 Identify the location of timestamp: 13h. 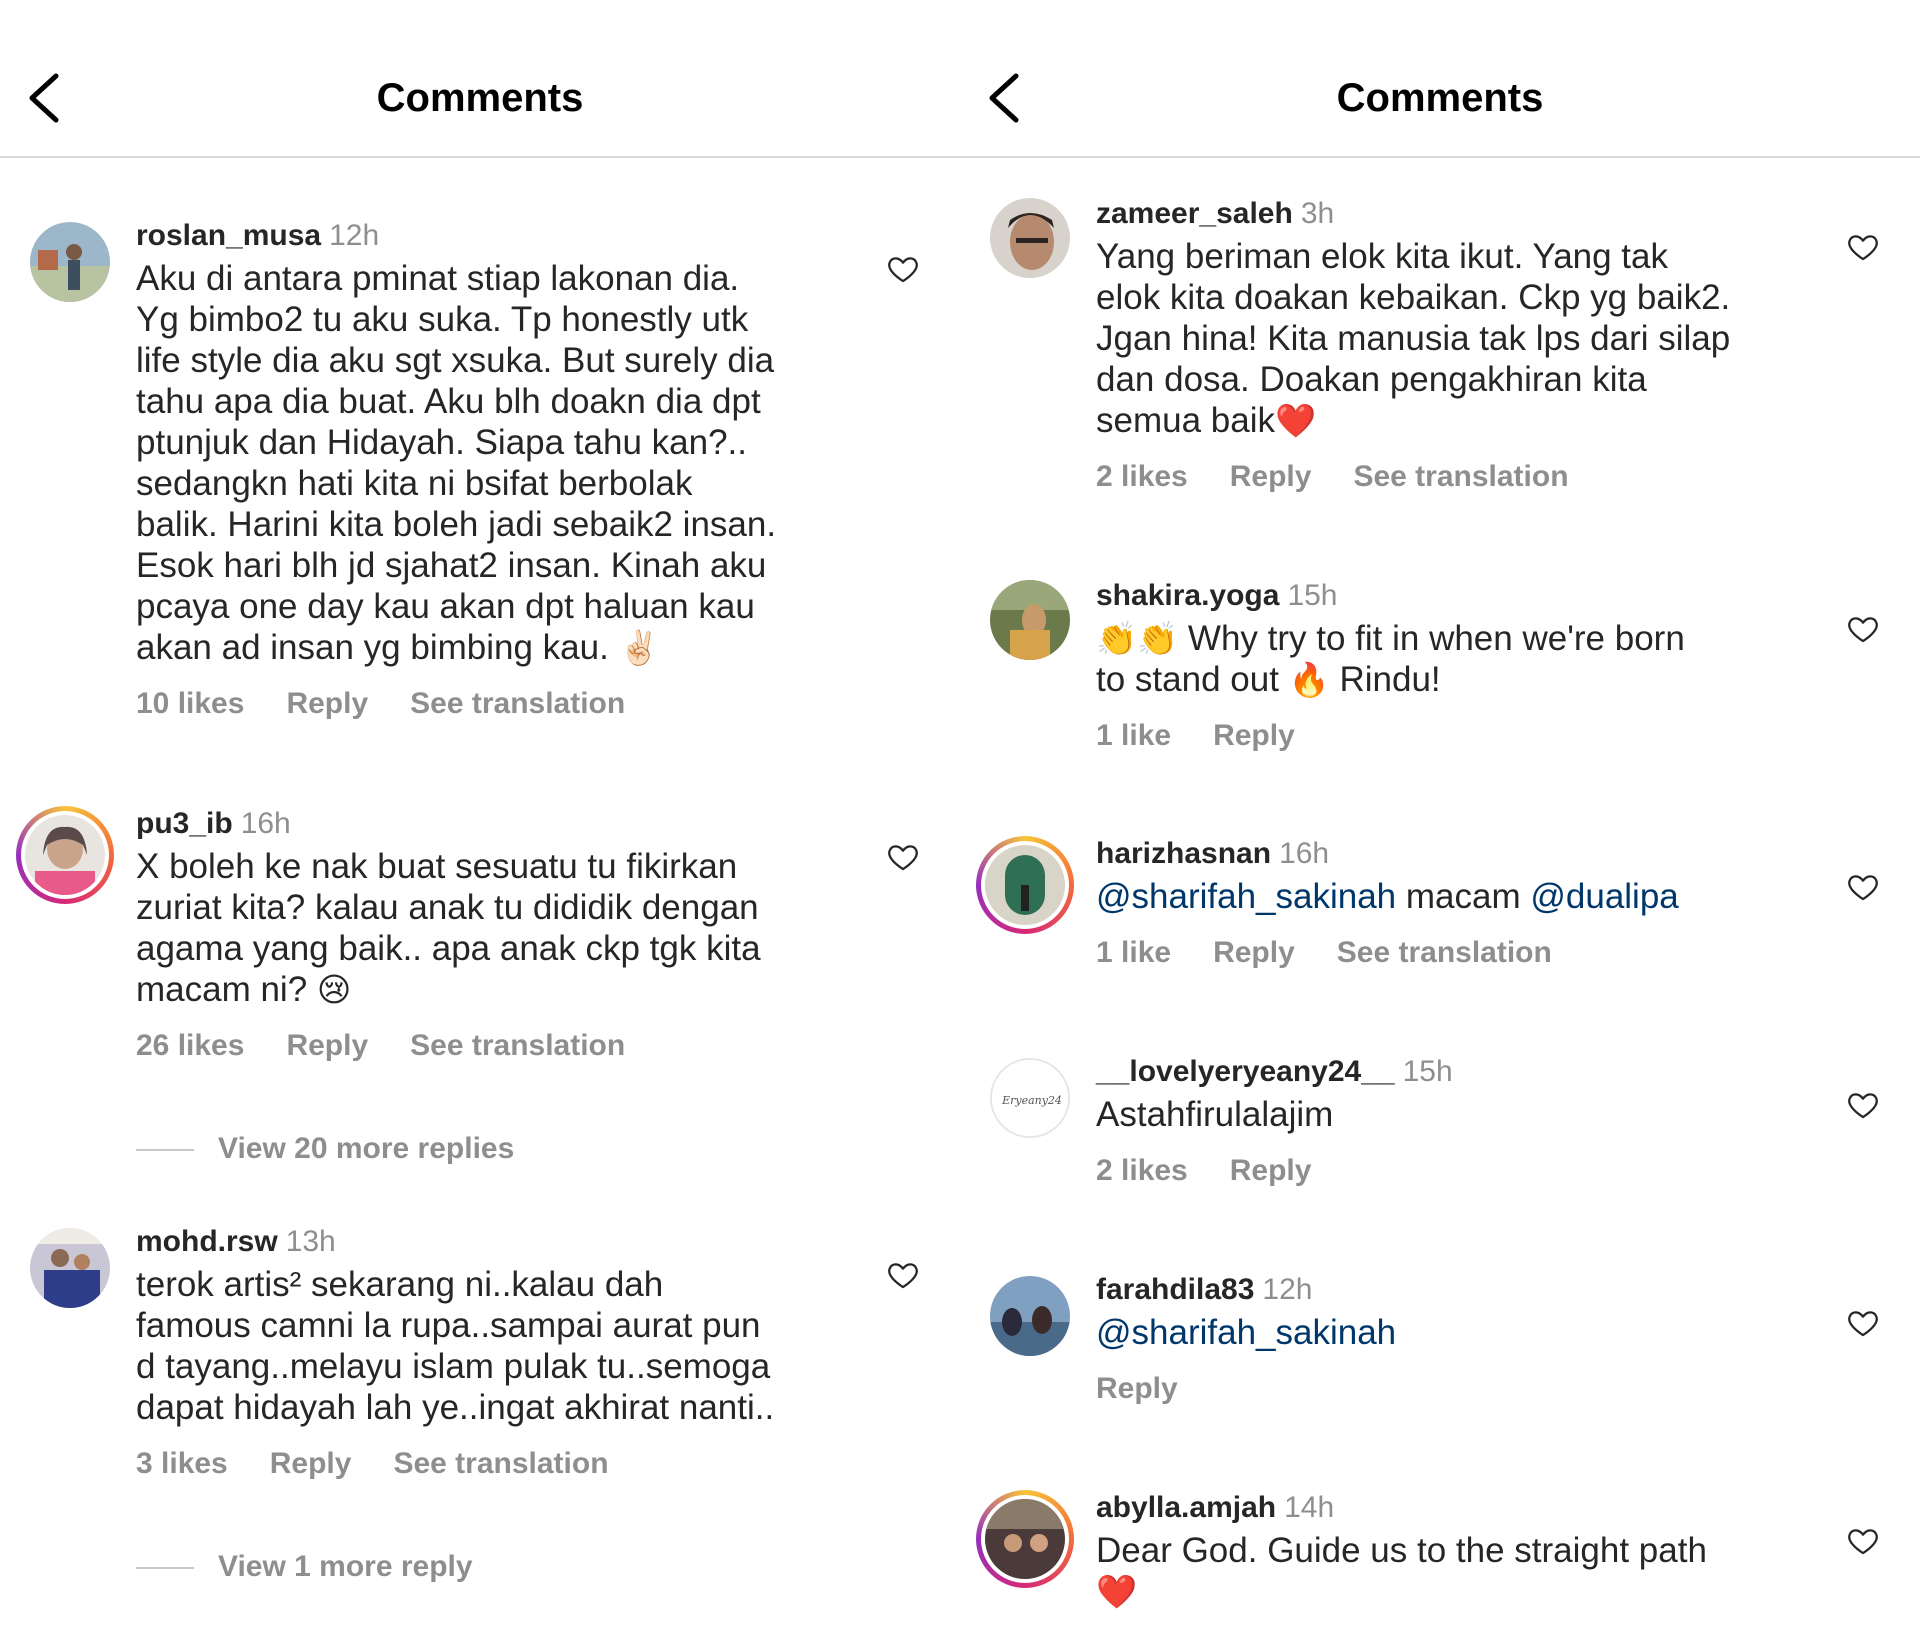
(310, 1241).